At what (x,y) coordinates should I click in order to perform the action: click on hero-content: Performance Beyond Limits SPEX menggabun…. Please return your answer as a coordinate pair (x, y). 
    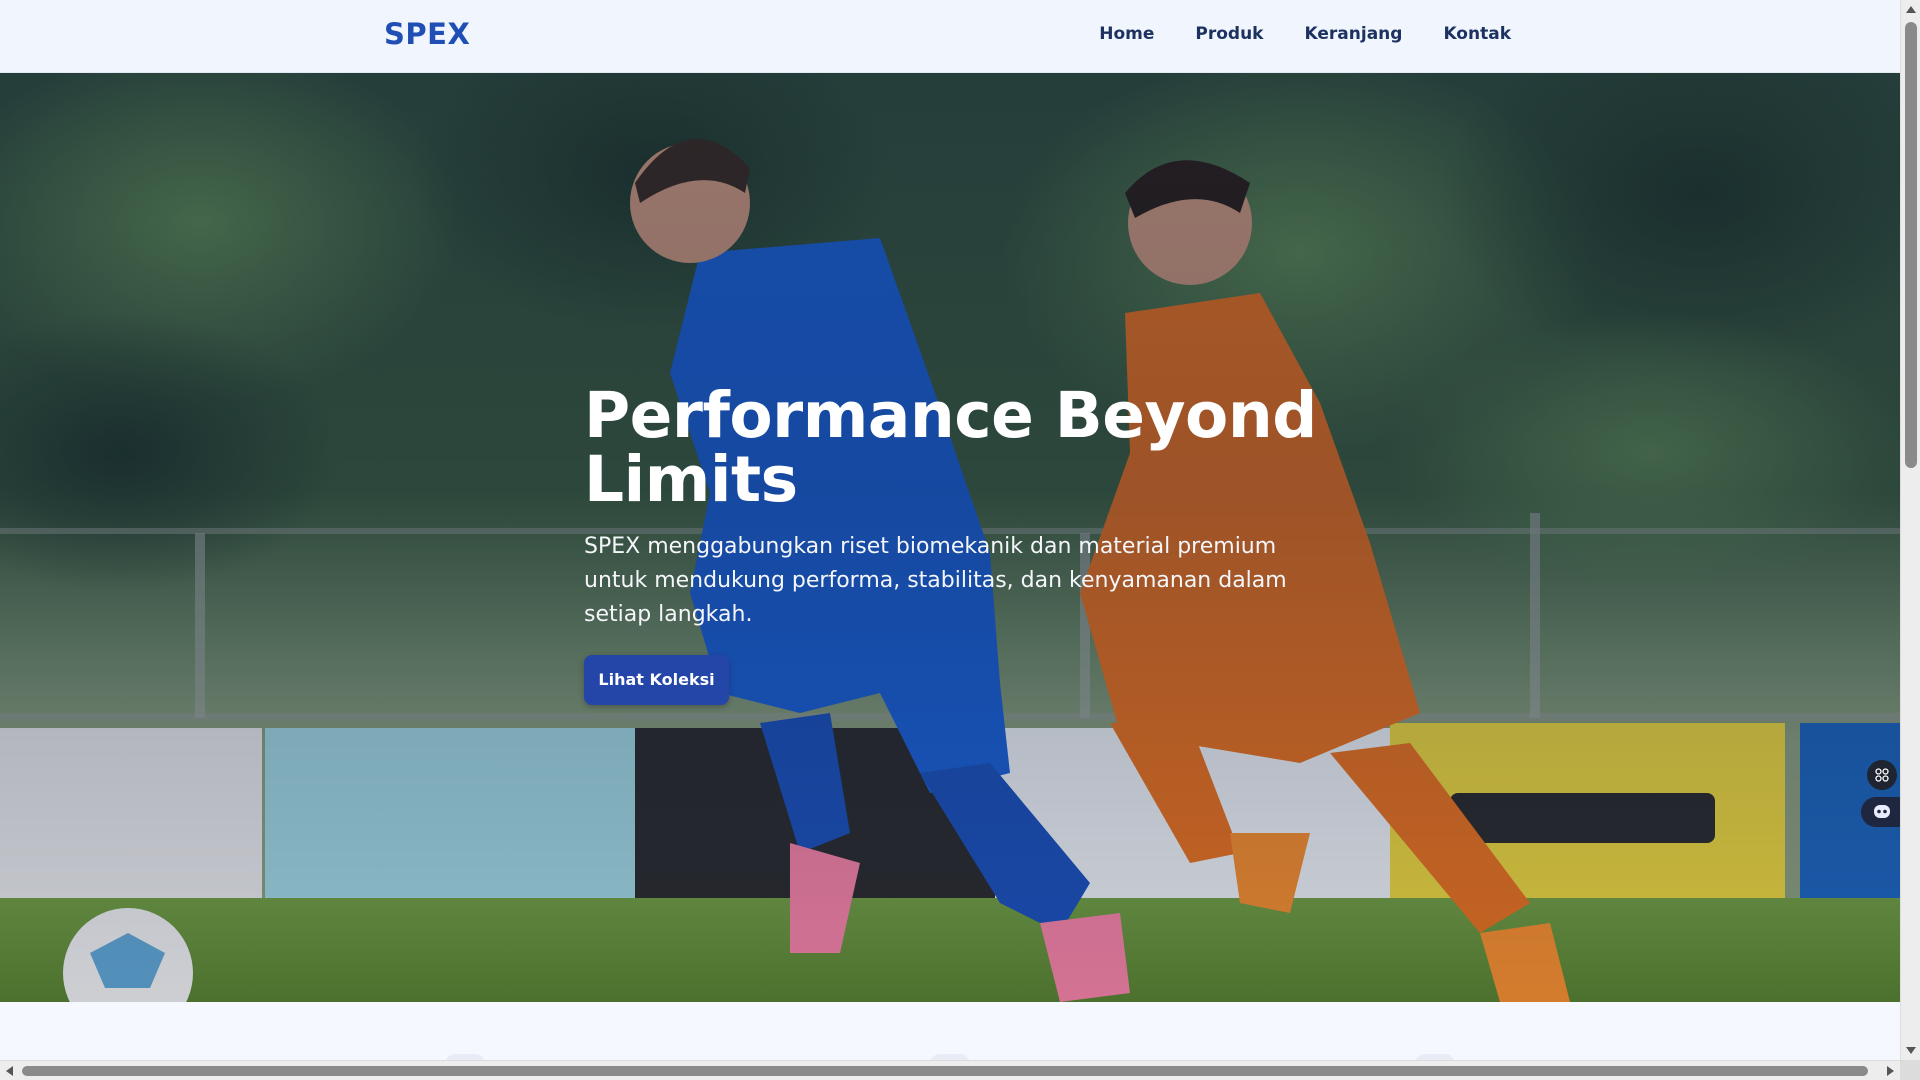
    Looking at the image, I should click on (964, 544).